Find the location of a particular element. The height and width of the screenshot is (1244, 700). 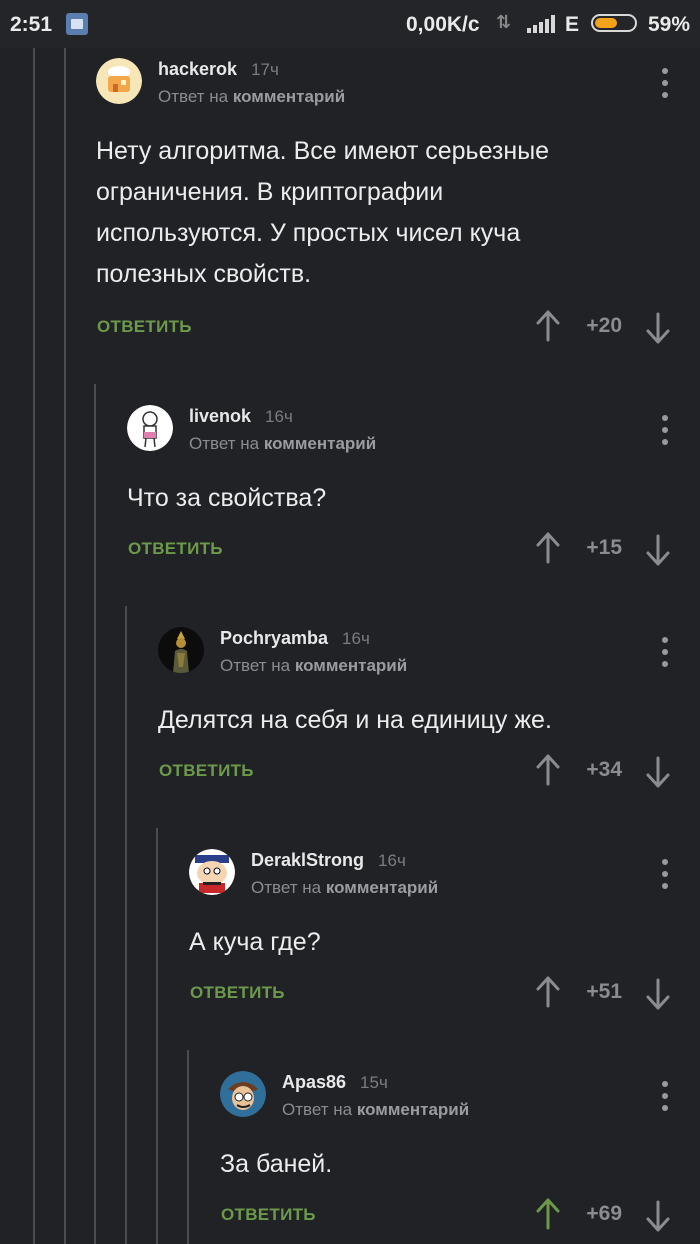

comment-text: Делятся на себя и на единицу же. is located at coordinates (355, 720).